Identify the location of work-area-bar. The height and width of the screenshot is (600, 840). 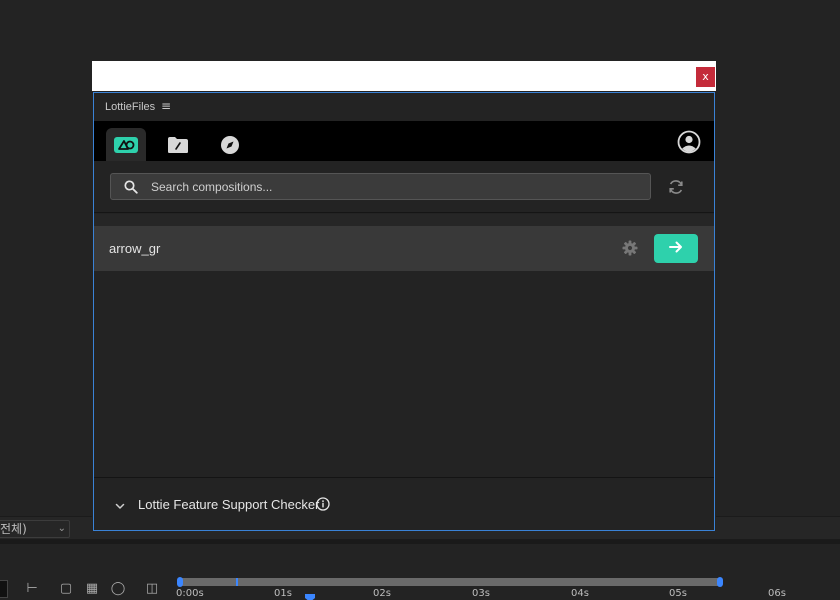
(450, 582).